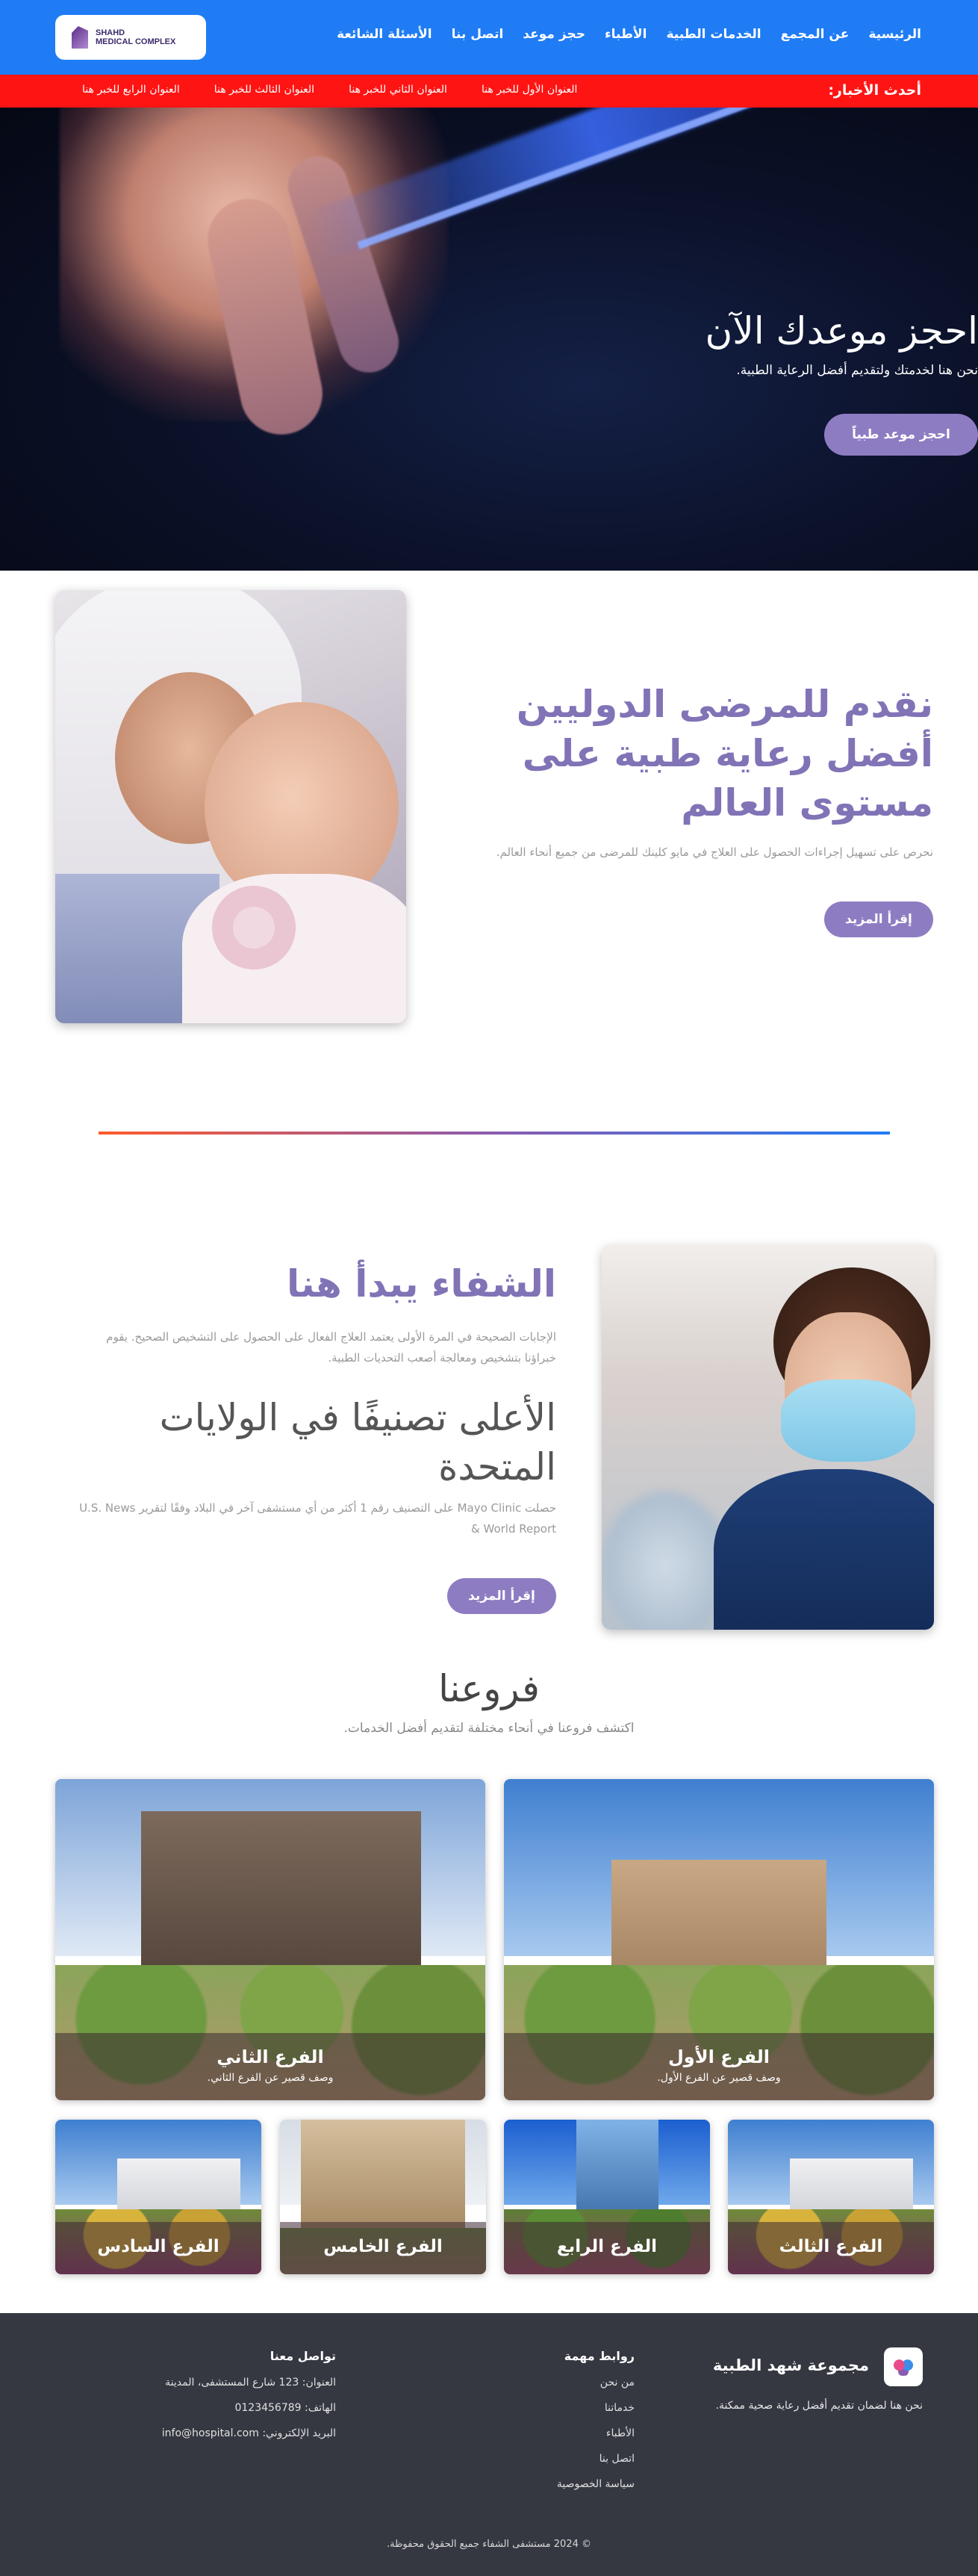  What do you see at coordinates (596, 2408) in the screenshot?
I see `footer-link: خدماتنا` at bounding box center [596, 2408].